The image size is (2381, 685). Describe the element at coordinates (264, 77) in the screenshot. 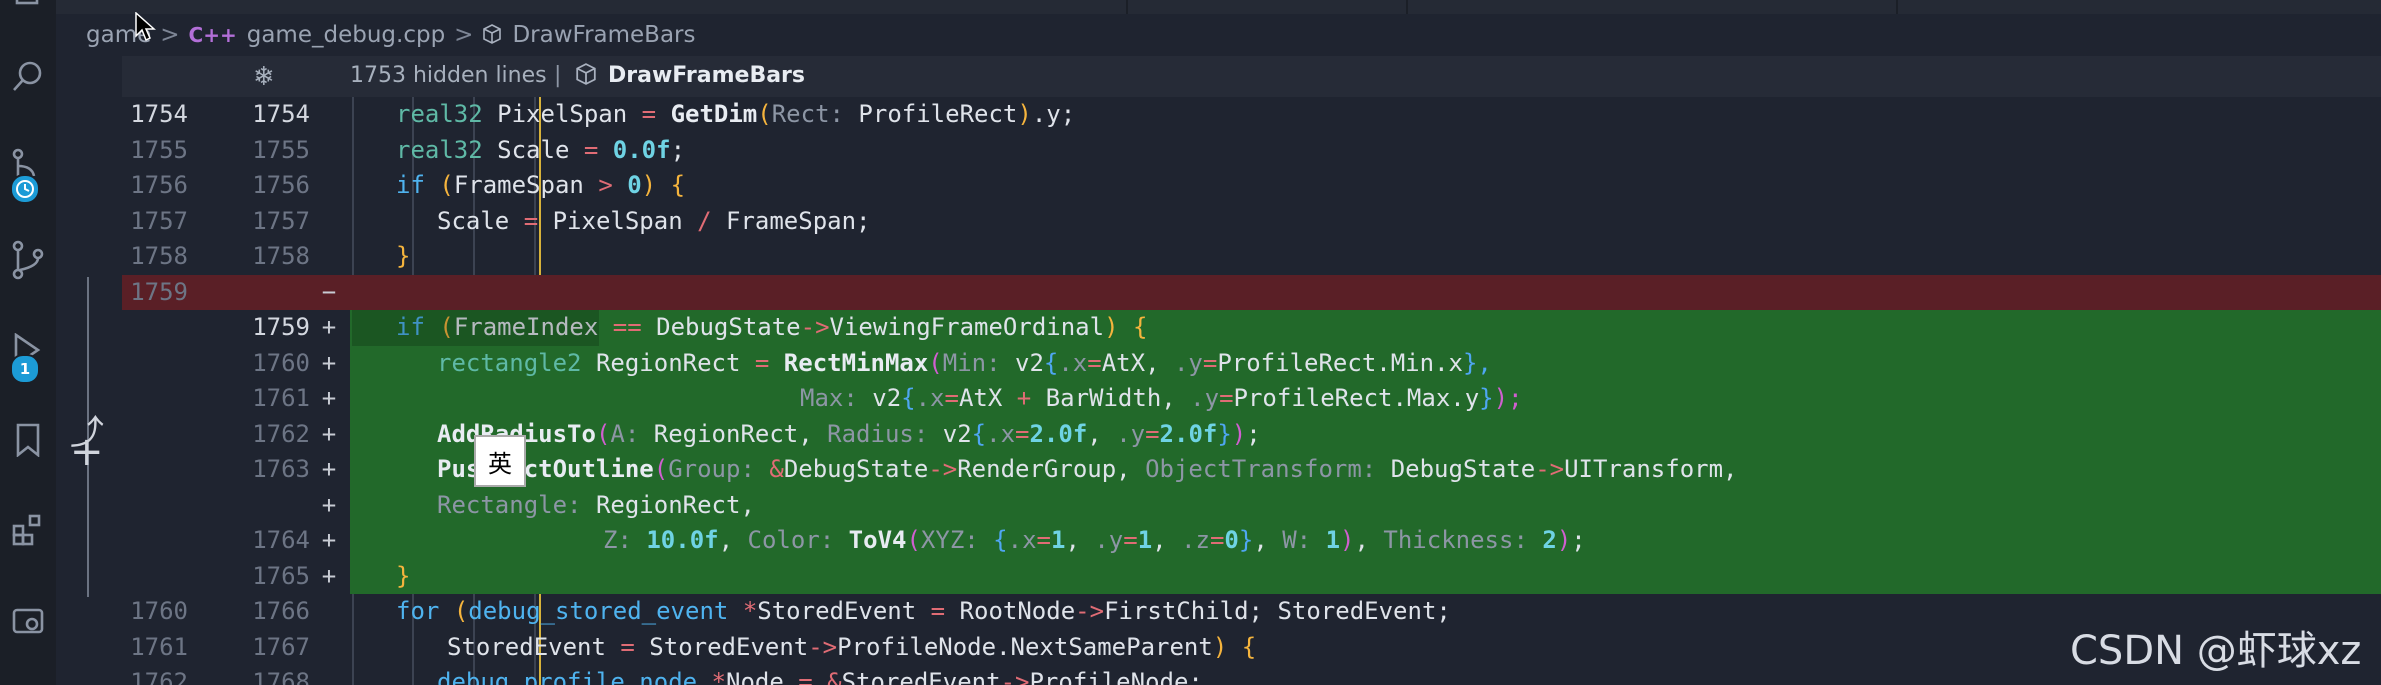

I see `unfold-icon: ❄` at that location.